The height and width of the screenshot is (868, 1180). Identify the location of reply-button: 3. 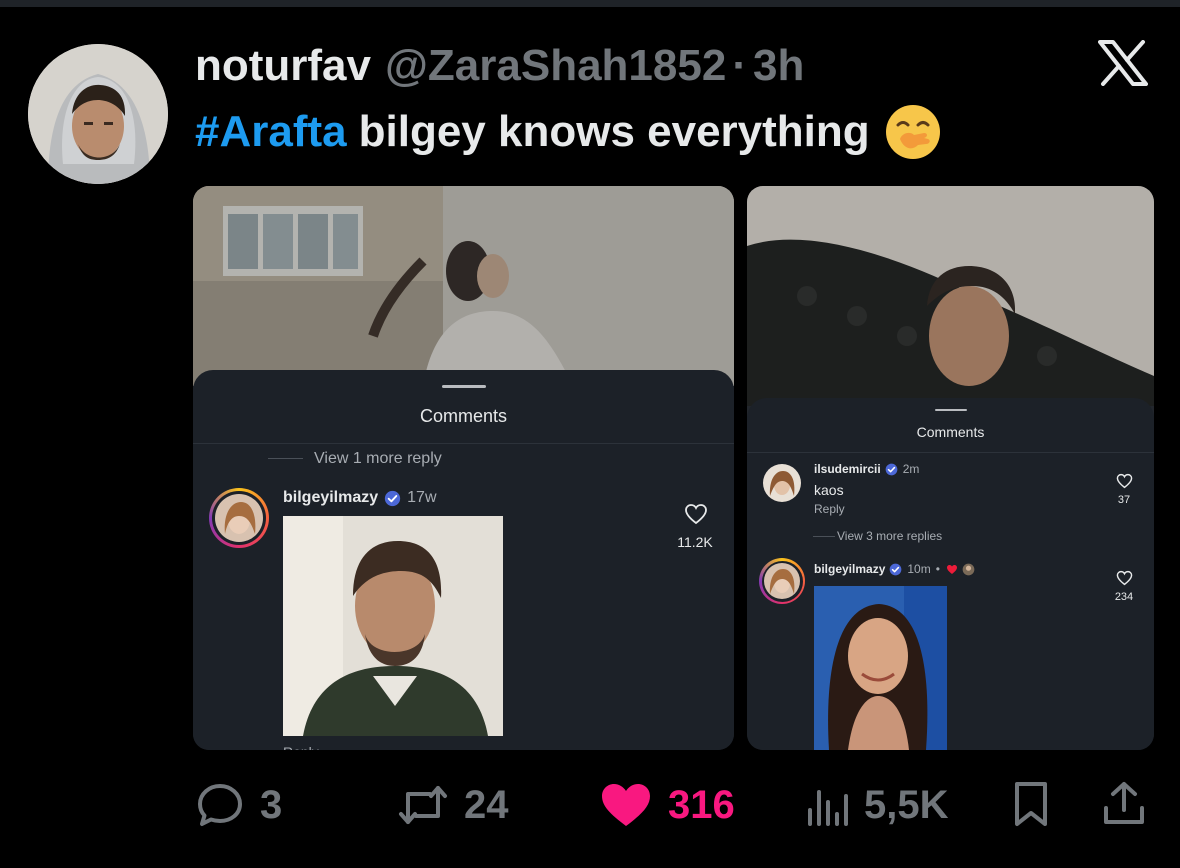
(239, 805).